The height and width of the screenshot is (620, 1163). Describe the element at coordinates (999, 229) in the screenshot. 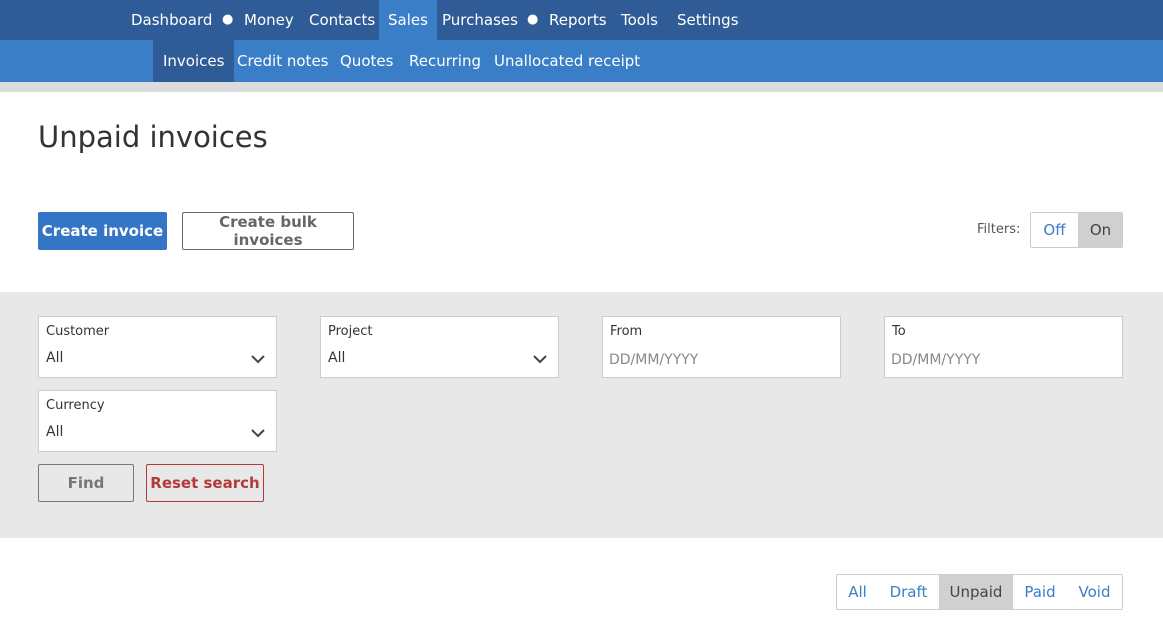

I see `filters-label: Filters:` at that location.